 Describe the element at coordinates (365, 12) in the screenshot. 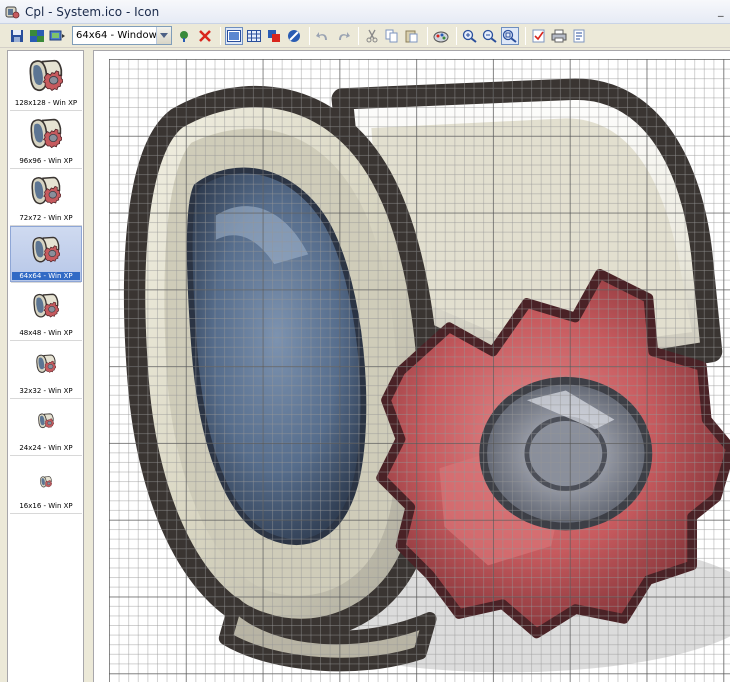

I see `title-bar: Cpl - System.ico - Icon _` at that location.